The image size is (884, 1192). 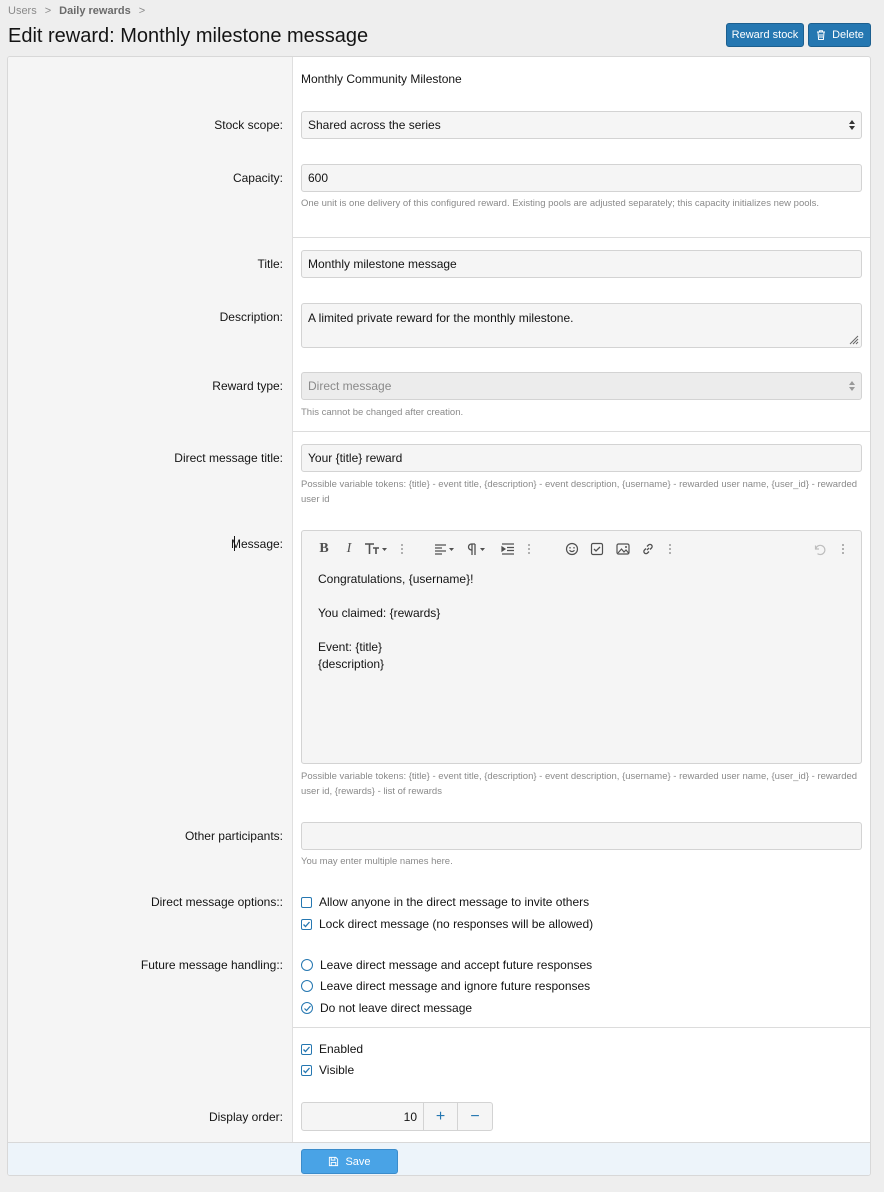 I want to click on title-input: Monthly milestone message, so click(x=581, y=264).